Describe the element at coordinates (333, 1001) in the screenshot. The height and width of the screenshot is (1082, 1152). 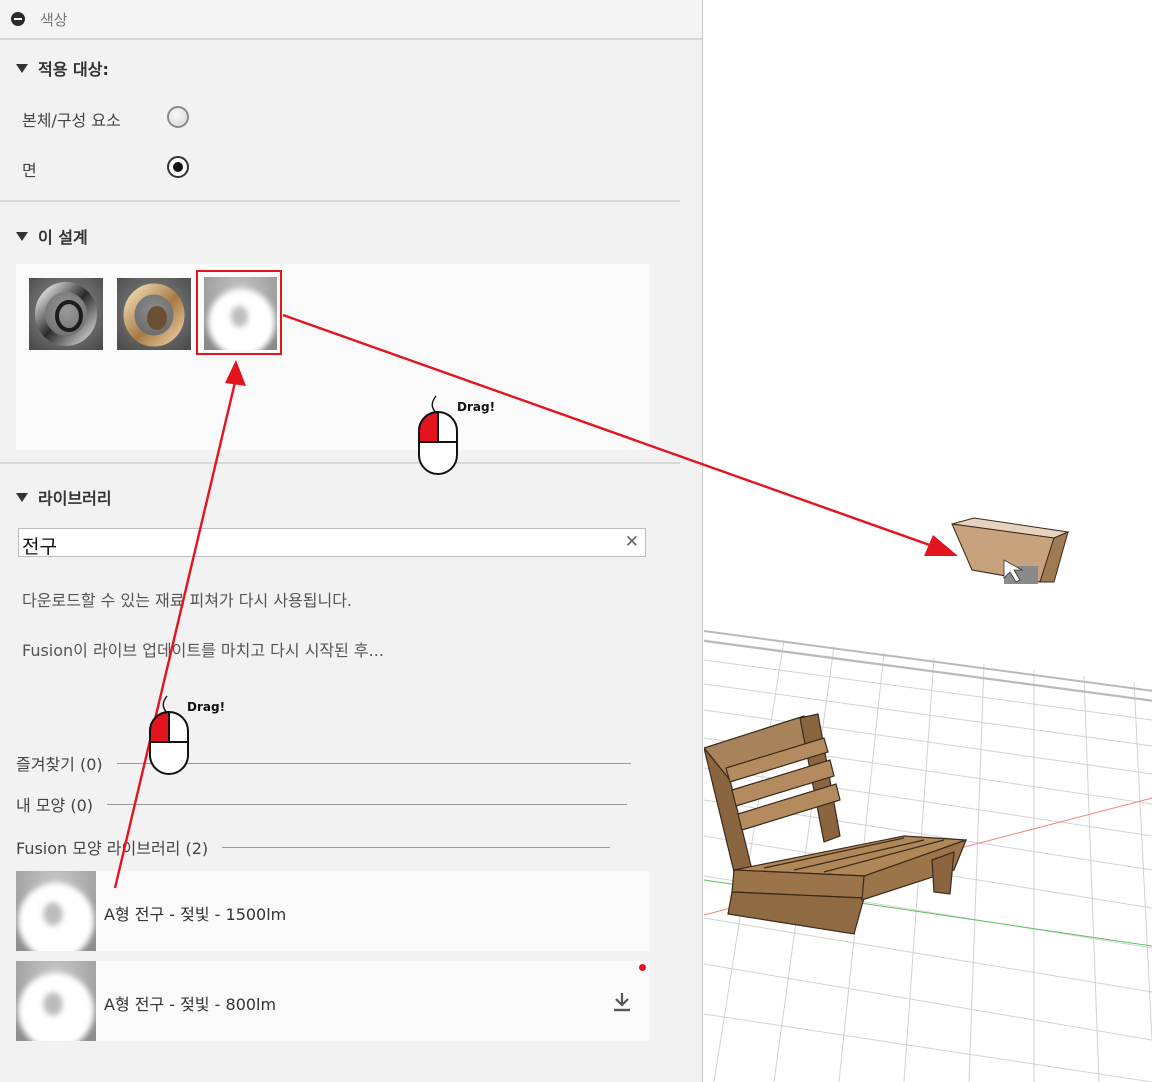
I see `library-item: A형 전구 - 젖빛 - 800lm` at that location.